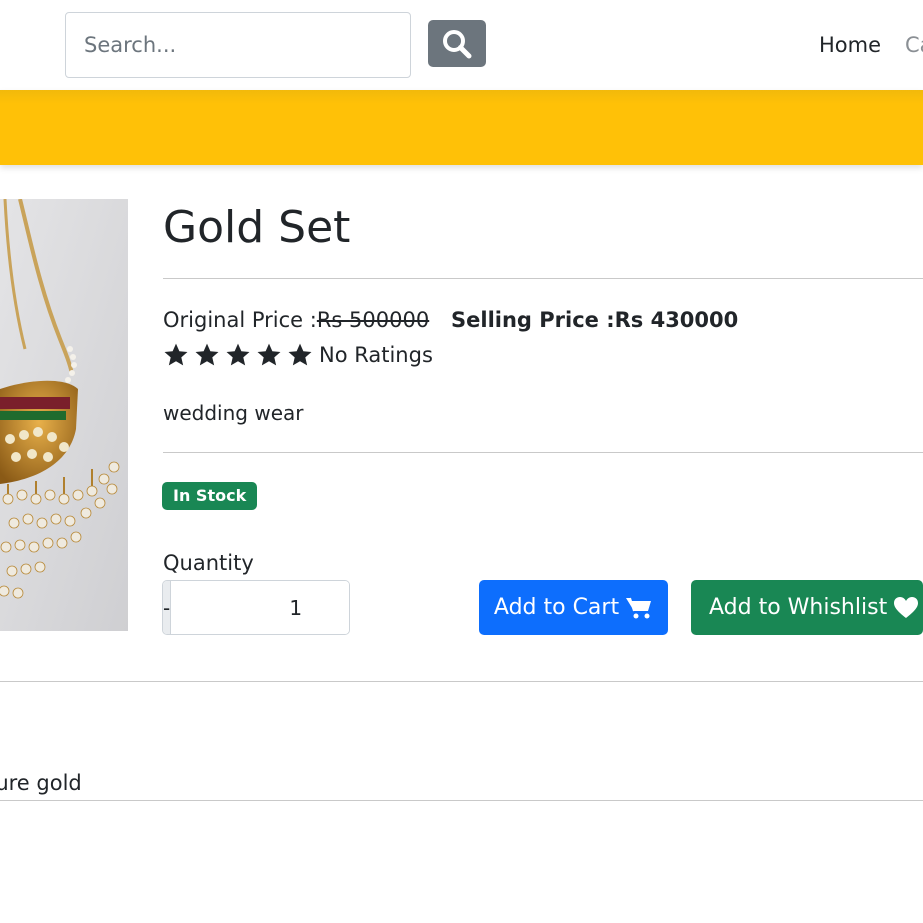  Describe the element at coordinates (210, 496) in the screenshot. I see `stock-status-badge: In Stock` at that location.